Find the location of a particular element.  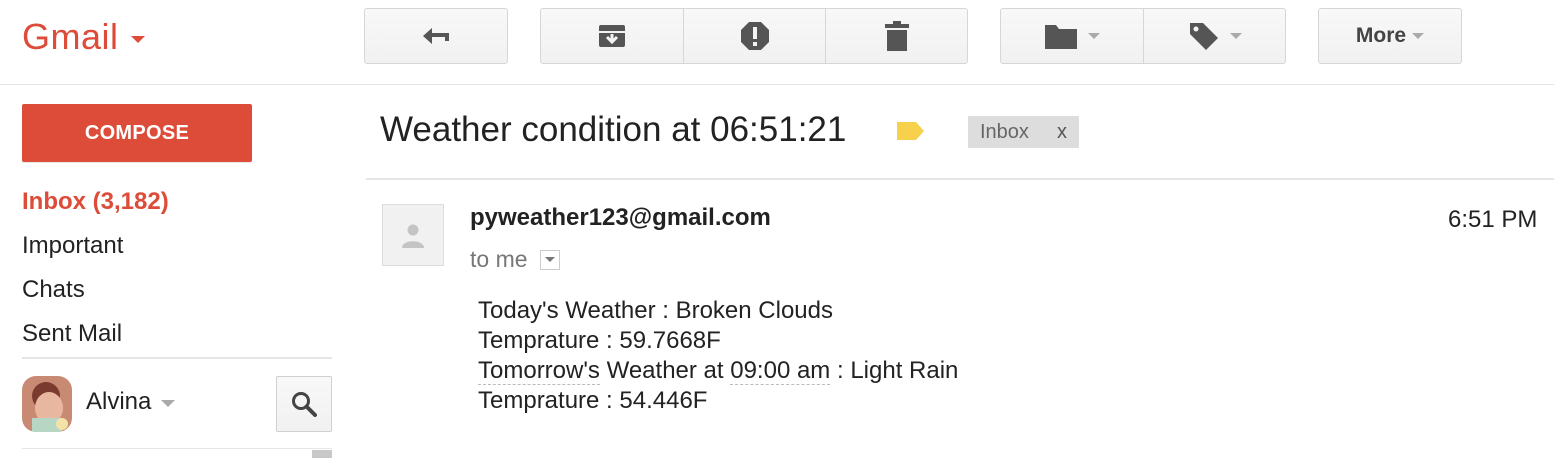

reply-icon is located at coordinates (436, 36).